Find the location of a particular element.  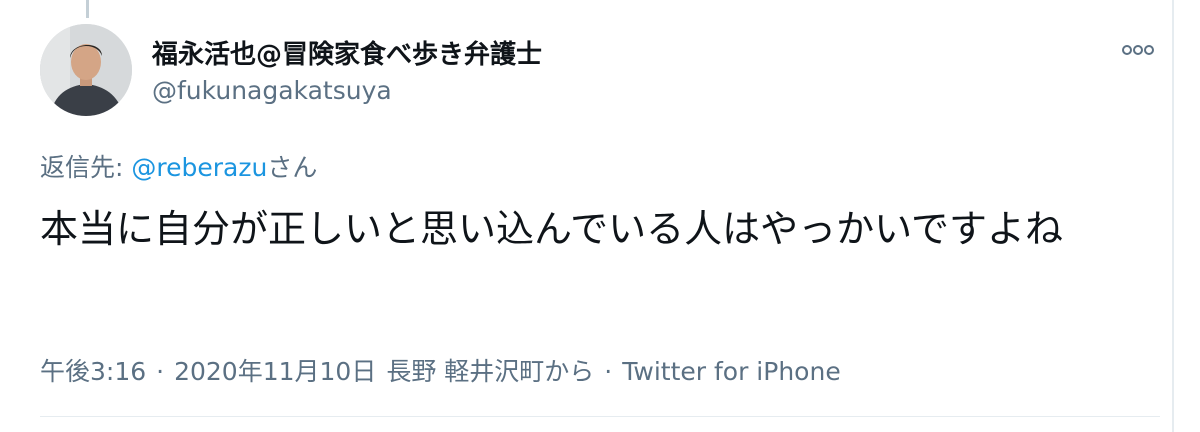

reply-context: 返信先: @reberazuさん is located at coordinates (178, 166).